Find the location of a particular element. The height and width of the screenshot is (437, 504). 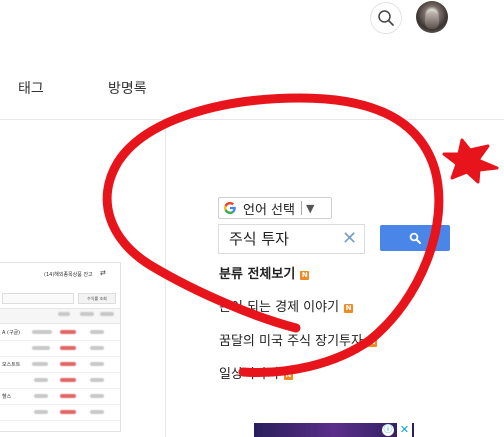

ad-info-icon: ⓘ is located at coordinates (388, 430).